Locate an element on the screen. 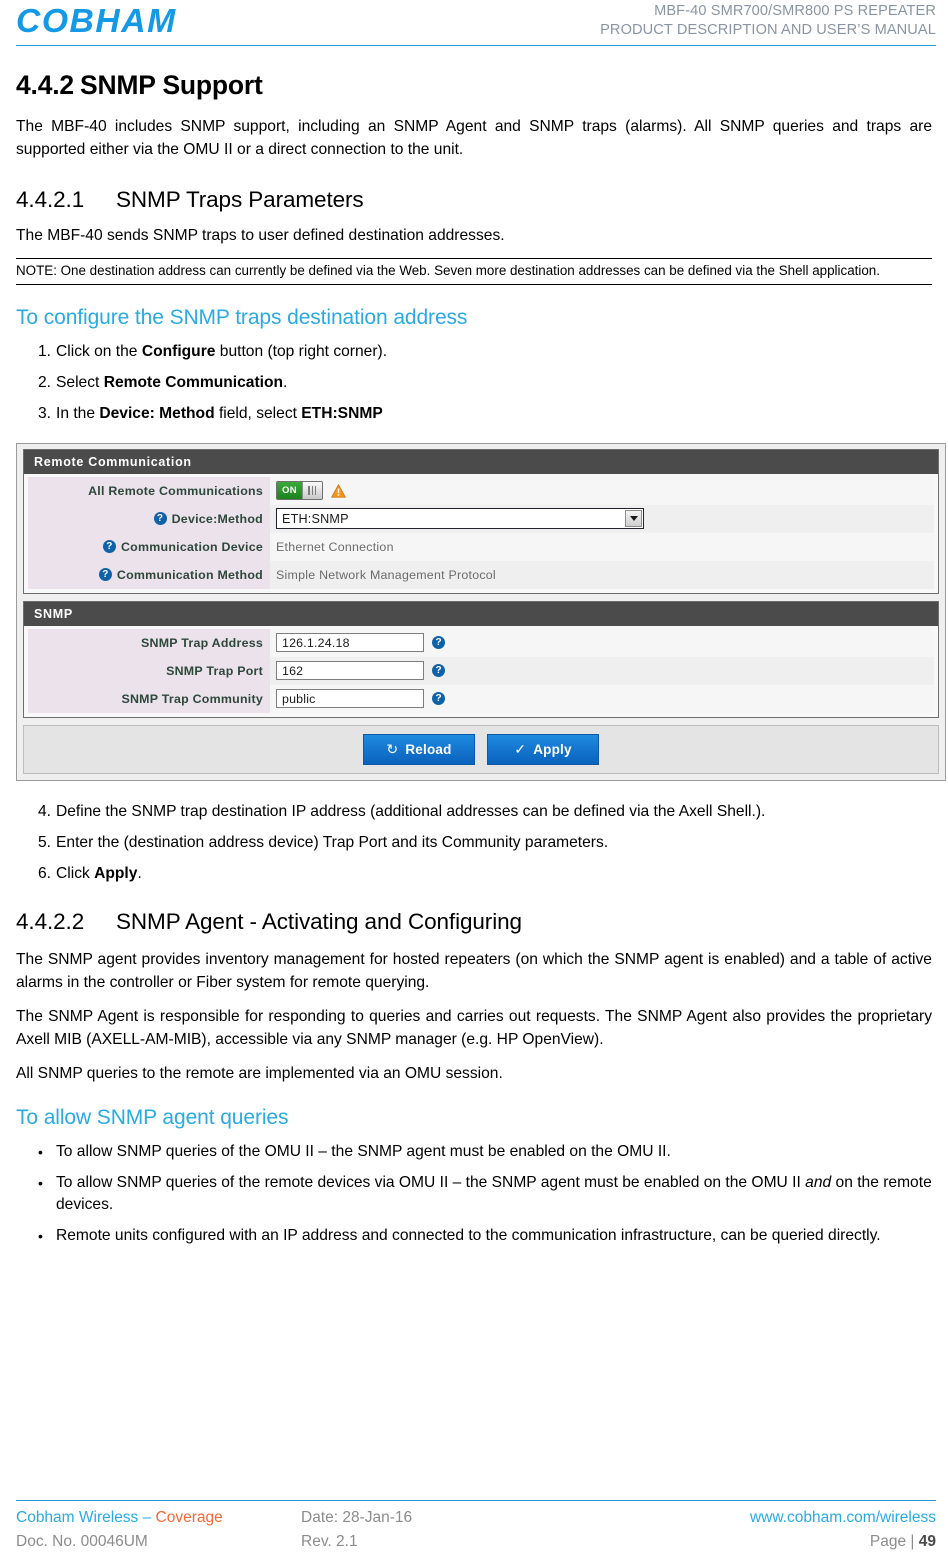 This screenshot has height=1562, width=948. heading-4-4-2-1-number: 4.4.2.1 is located at coordinates (50, 199).